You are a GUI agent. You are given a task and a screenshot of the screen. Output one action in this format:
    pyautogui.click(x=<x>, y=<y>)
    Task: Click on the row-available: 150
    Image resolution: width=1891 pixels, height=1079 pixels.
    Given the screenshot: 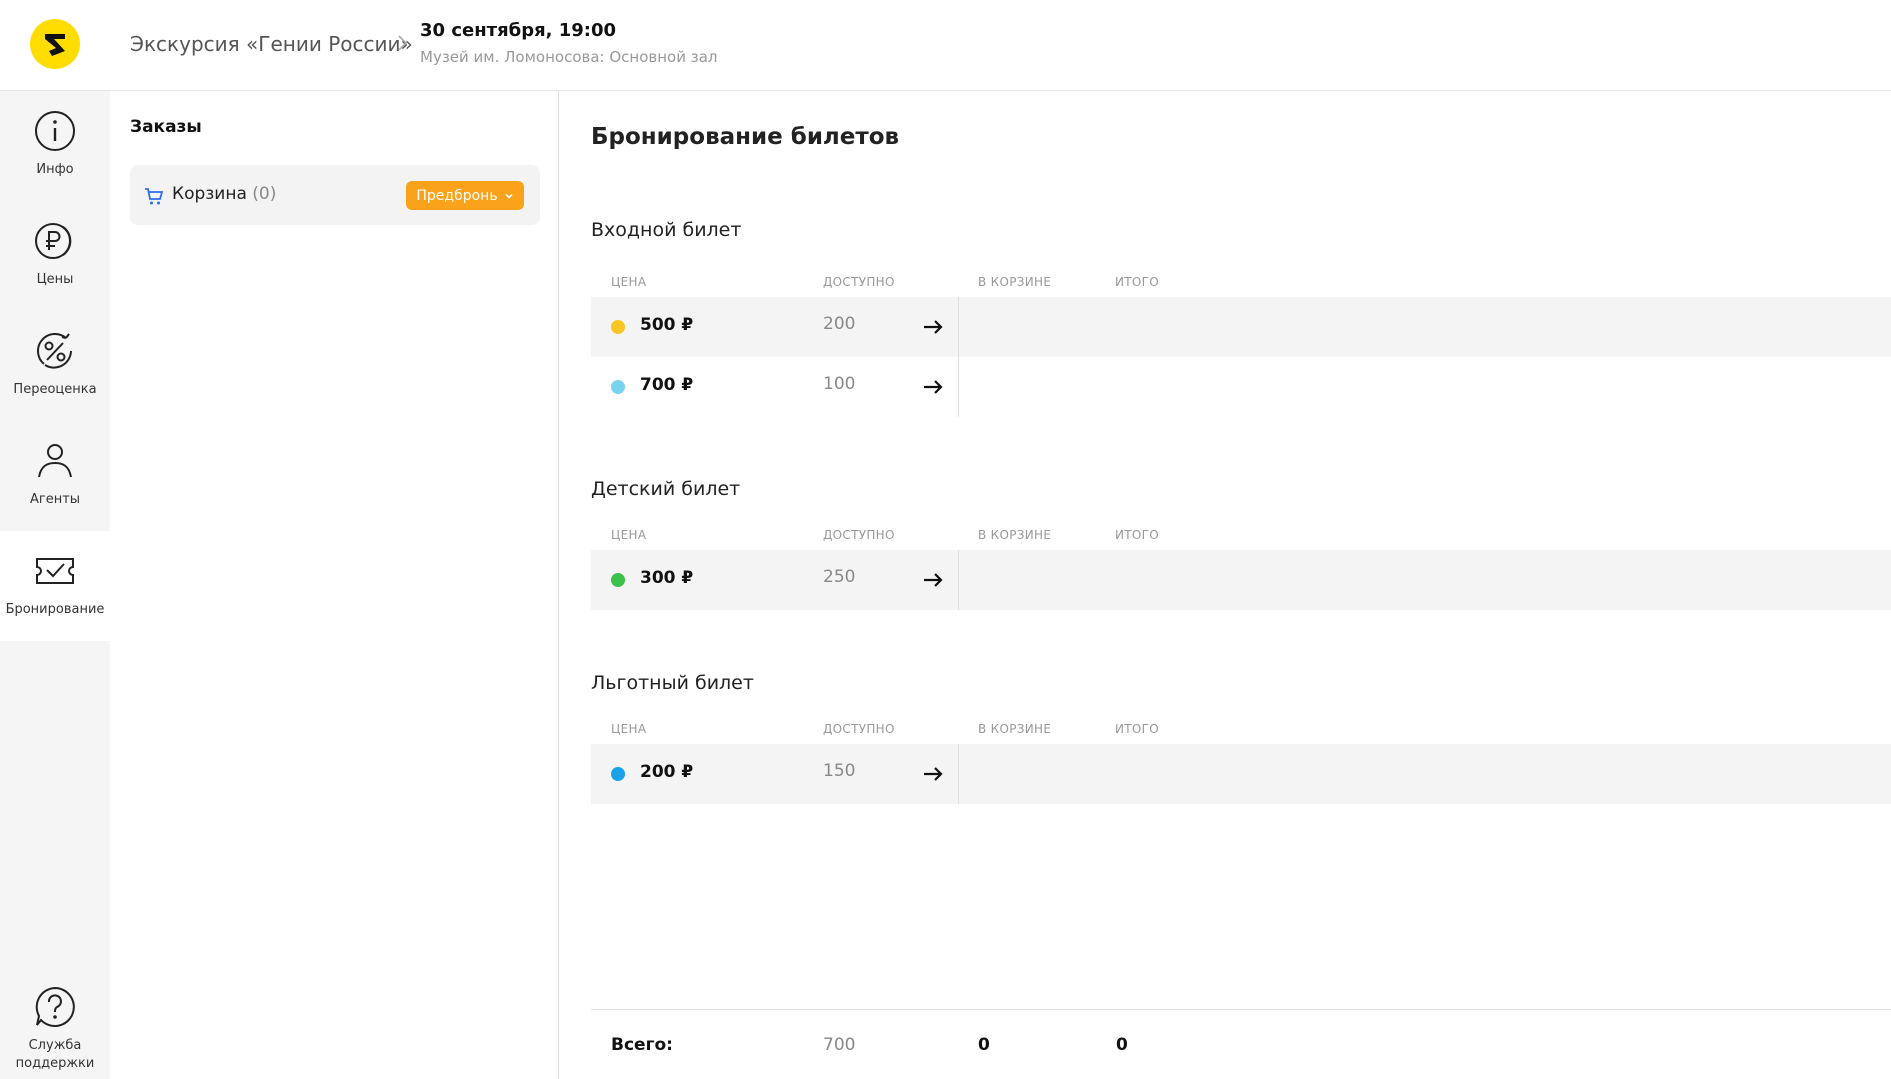 What is the action you would take?
    pyautogui.click(x=839, y=771)
    